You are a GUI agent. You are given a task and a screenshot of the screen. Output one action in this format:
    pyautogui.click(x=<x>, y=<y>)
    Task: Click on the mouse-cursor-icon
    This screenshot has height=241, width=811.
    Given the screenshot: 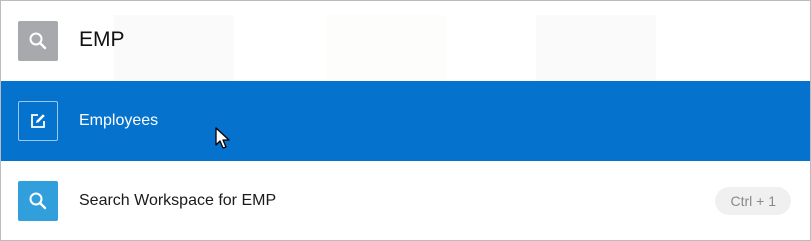 What is the action you would take?
    pyautogui.click(x=224, y=139)
    